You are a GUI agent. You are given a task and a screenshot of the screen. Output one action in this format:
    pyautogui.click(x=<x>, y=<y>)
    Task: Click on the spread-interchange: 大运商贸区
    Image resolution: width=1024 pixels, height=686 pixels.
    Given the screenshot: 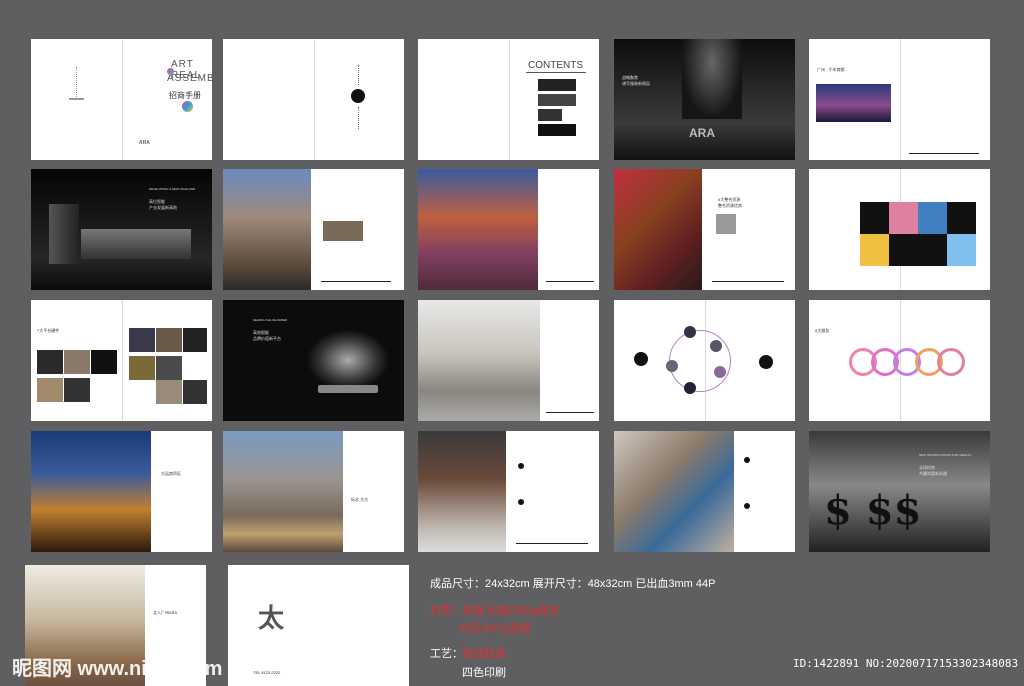 What is the action you would take?
    pyautogui.click(x=121, y=491)
    